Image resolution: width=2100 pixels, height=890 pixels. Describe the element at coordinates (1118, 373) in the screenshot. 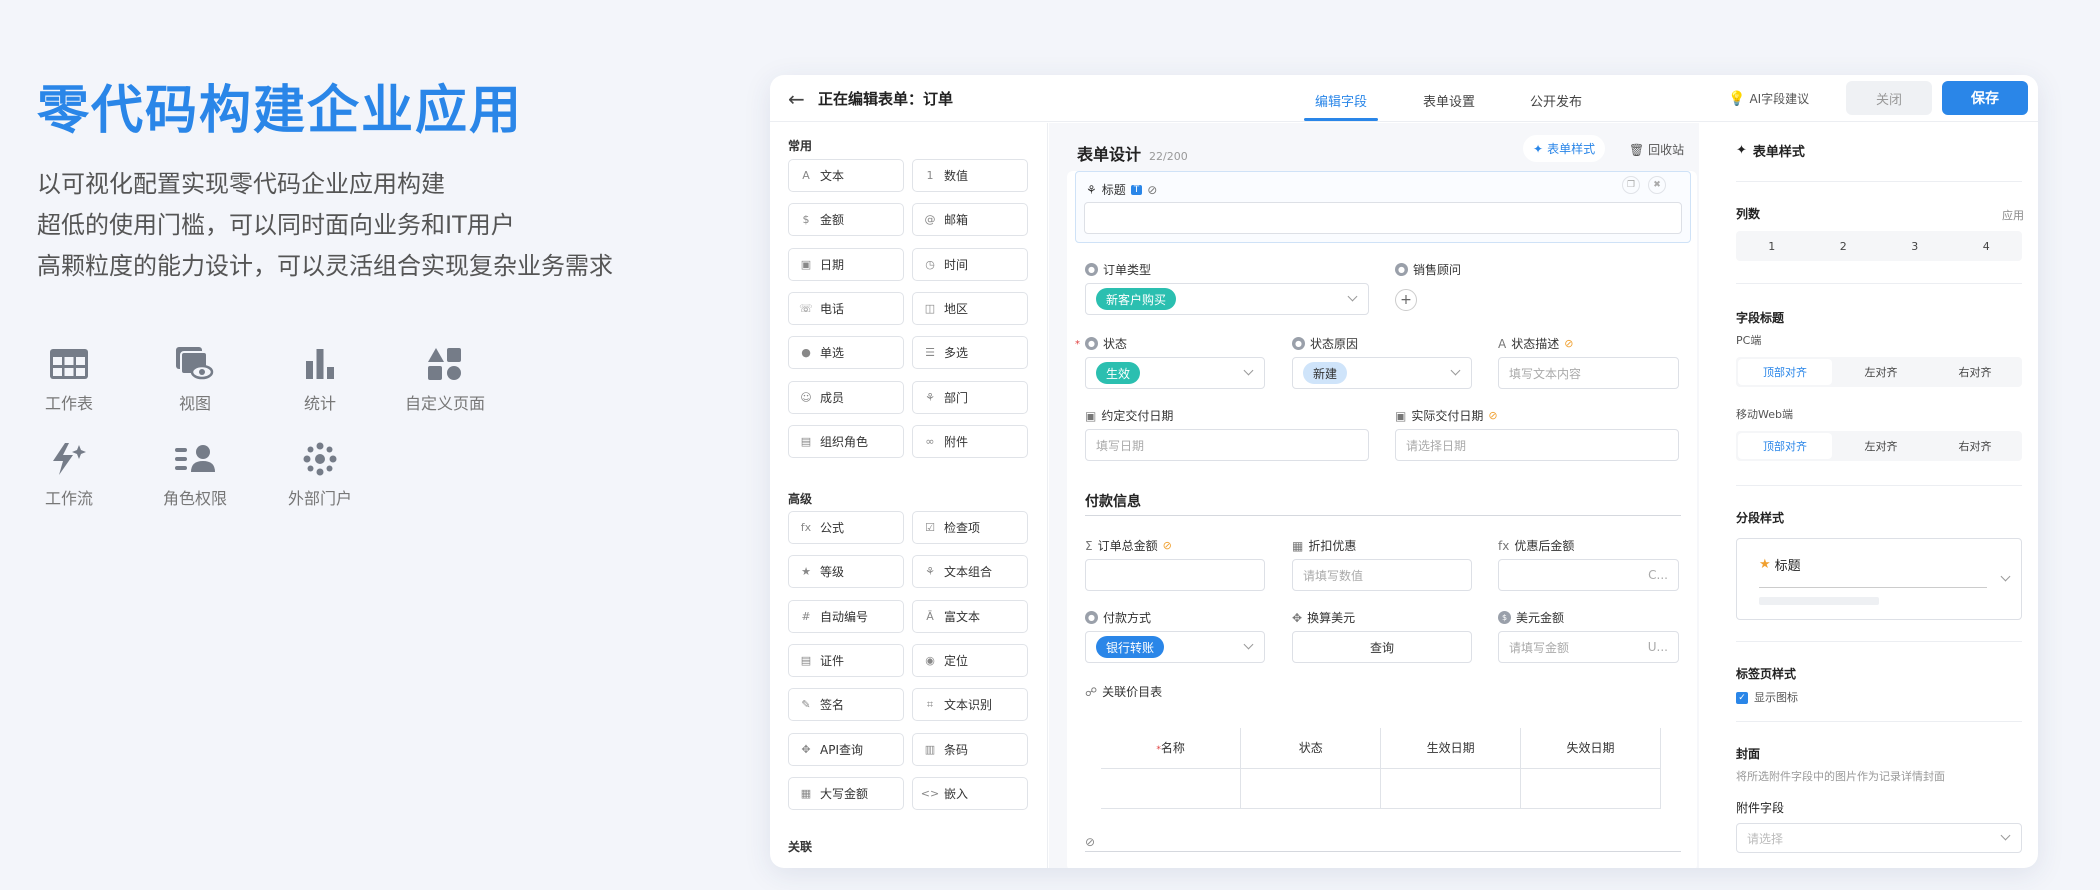

I see `status-tag: 生效` at that location.